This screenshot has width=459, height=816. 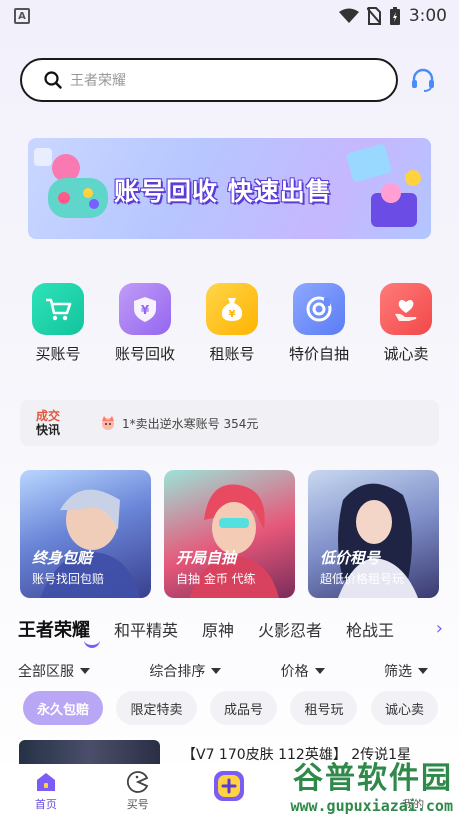 What do you see at coordinates (423, 80) in the screenshot?
I see `headset-icon` at bounding box center [423, 80].